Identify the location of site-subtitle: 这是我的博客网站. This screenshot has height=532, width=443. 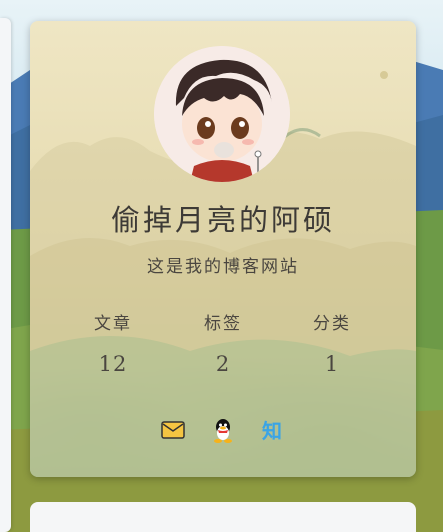
(223, 267).